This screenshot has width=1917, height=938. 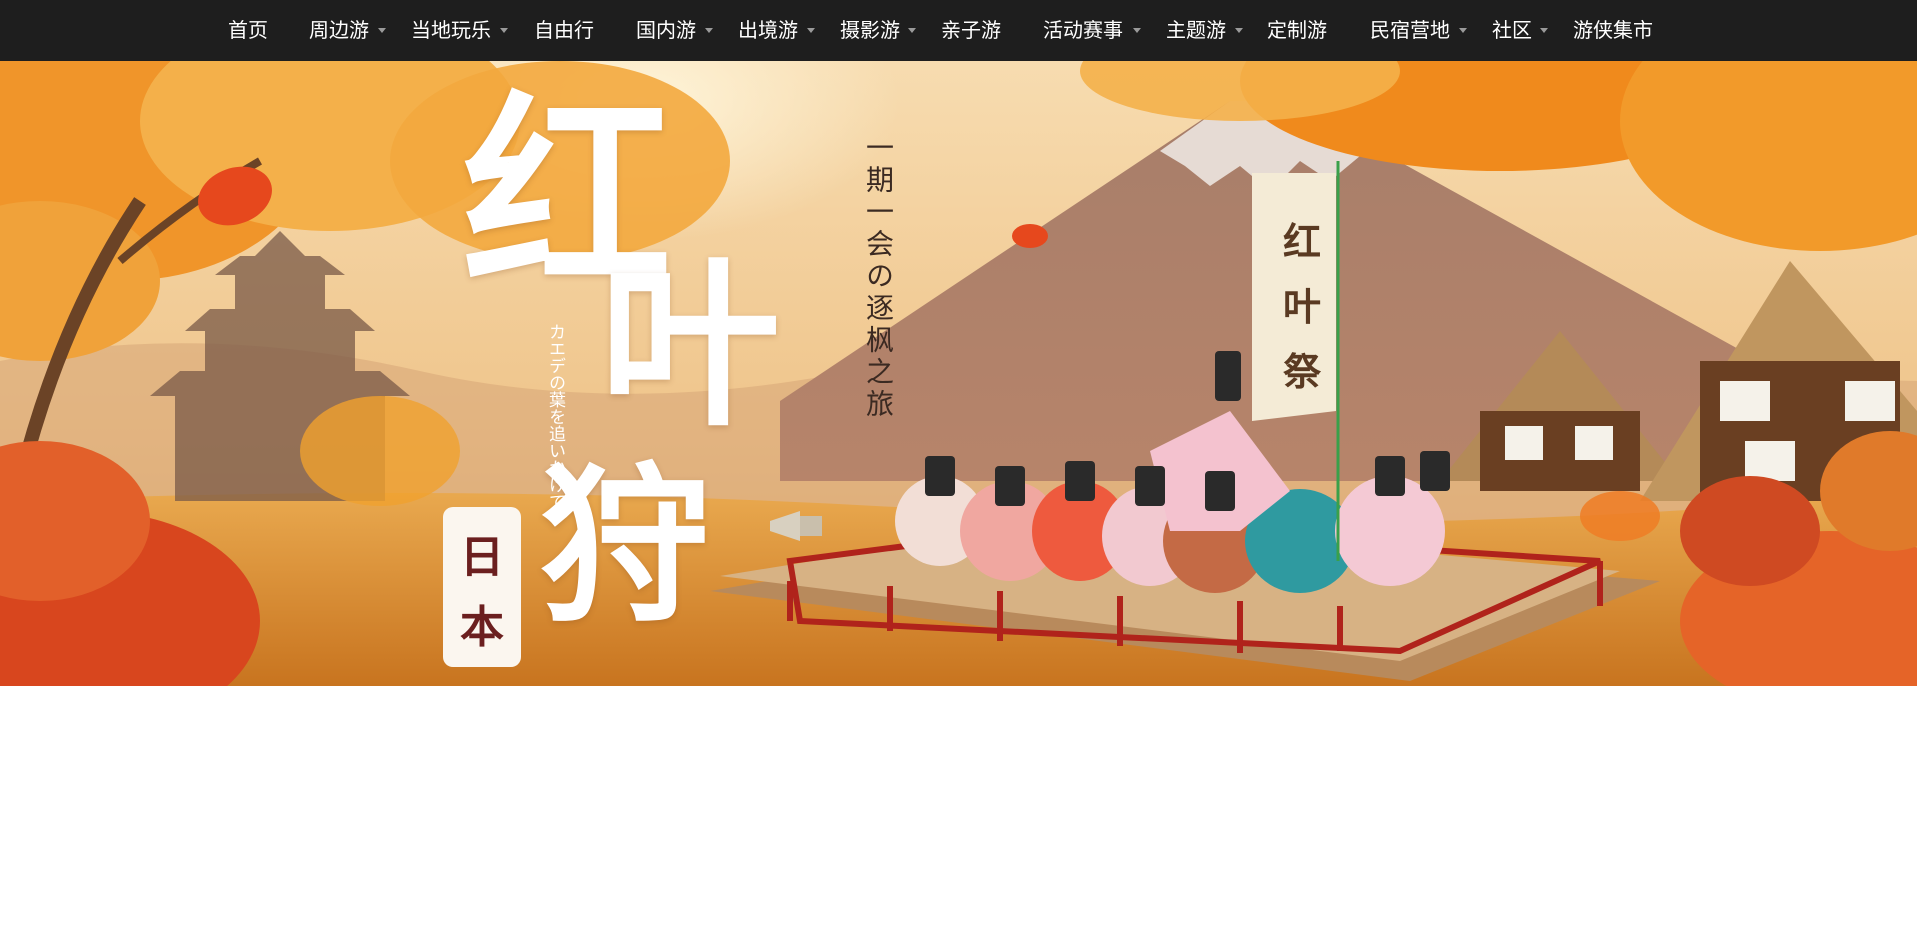 What do you see at coordinates (1613, 30) in the screenshot?
I see `nav-item-market: 游侠集市` at bounding box center [1613, 30].